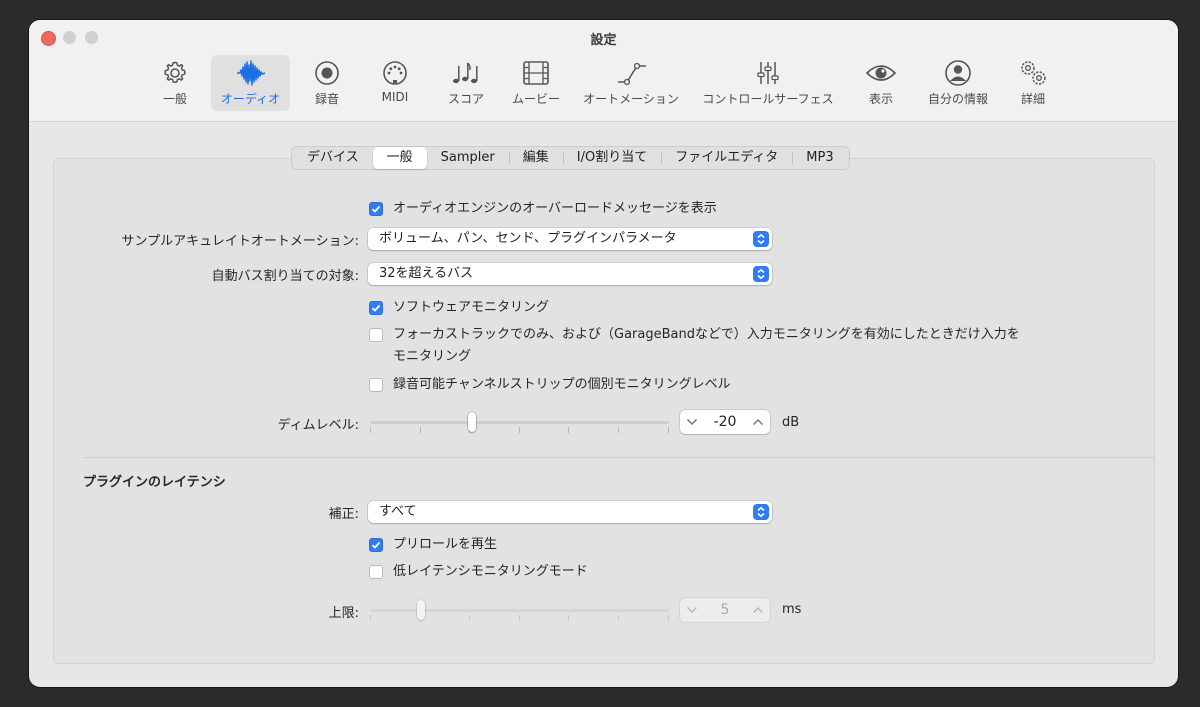 The height and width of the screenshot is (707, 1200). I want to click on low-latency-mode-checkbox: 低レイテンシモニタリングモード, so click(478, 573).